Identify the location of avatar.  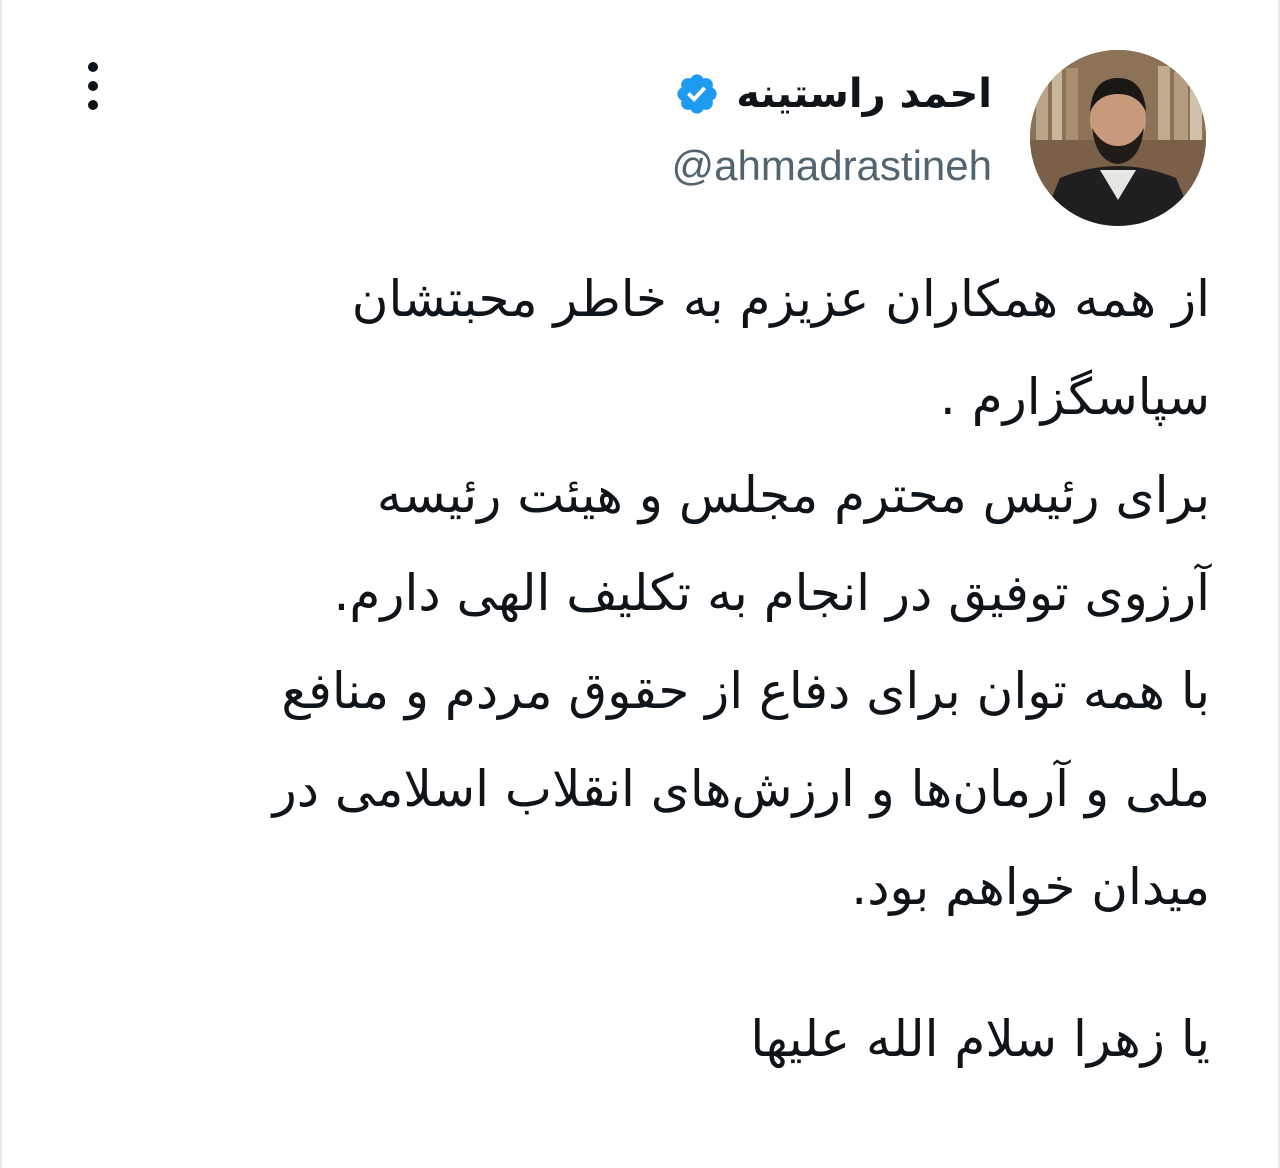
(1118, 138).